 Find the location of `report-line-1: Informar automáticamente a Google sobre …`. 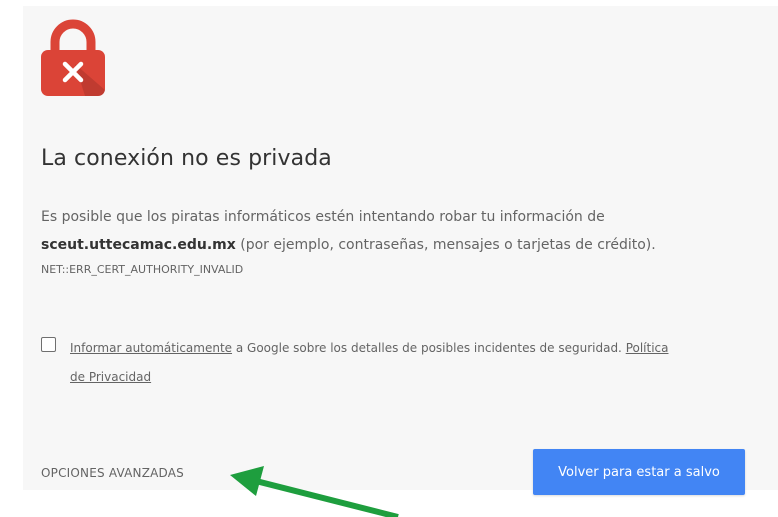

report-line-1: Informar automáticamente a Google sobre … is located at coordinates (417, 348).